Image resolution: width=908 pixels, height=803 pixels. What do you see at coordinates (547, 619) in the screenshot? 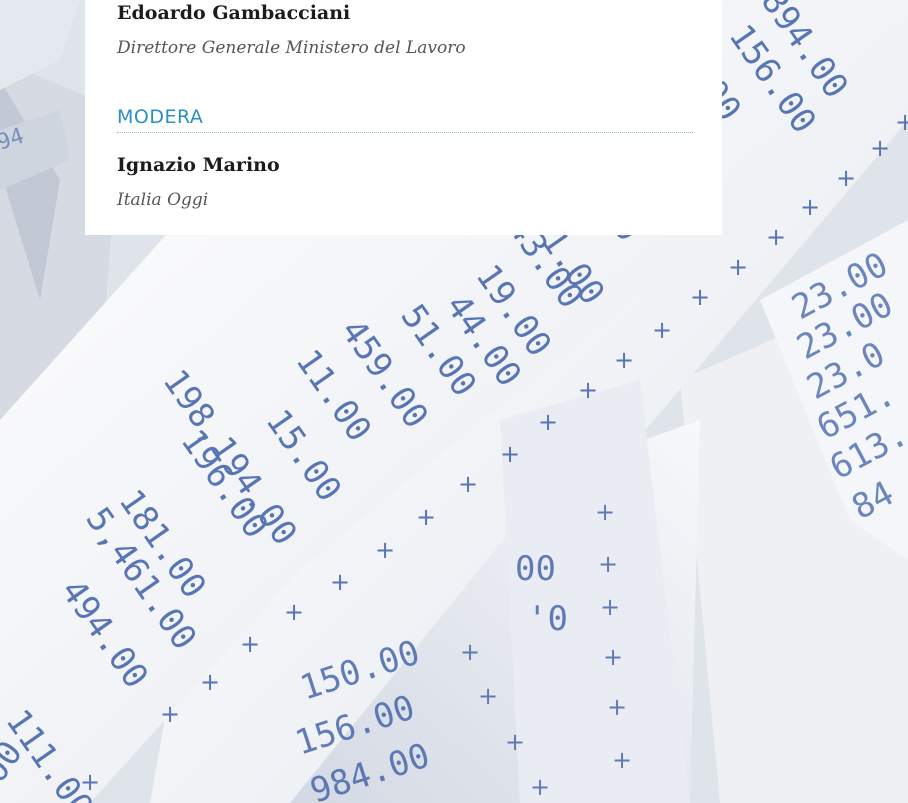
I see `svg-text: '0` at bounding box center [547, 619].